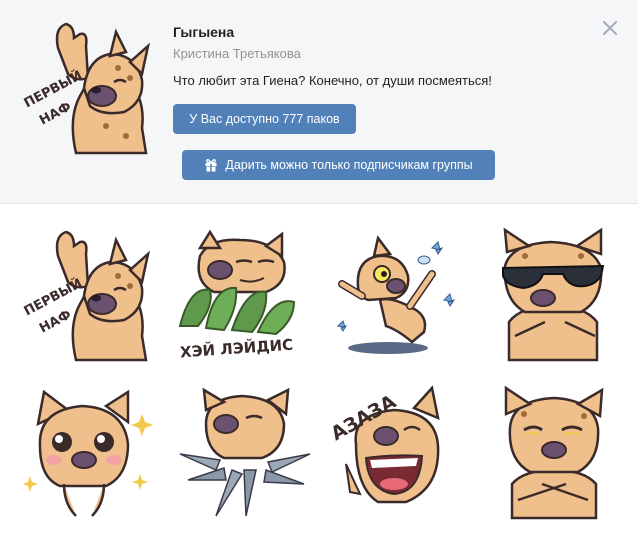 Image resolution: width=638 pixels, height=539 pixels. Describe the element at coordinates (397, 295) in the screenshot. I see `sticker-dancing` at that location.